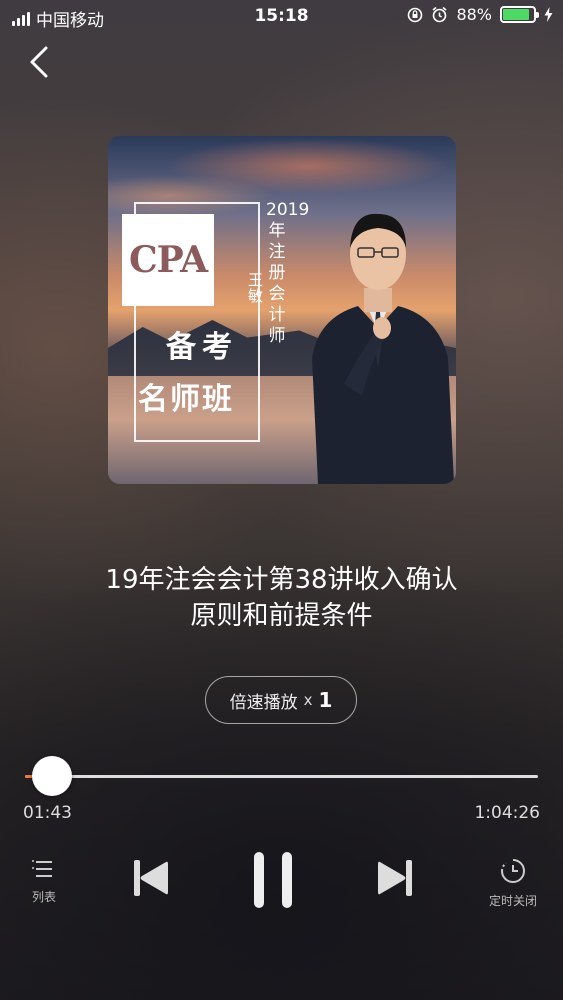  I want to click on track-title: 19年注会会计第38讲收入确认 原则和前提条件, so click(281, 598).